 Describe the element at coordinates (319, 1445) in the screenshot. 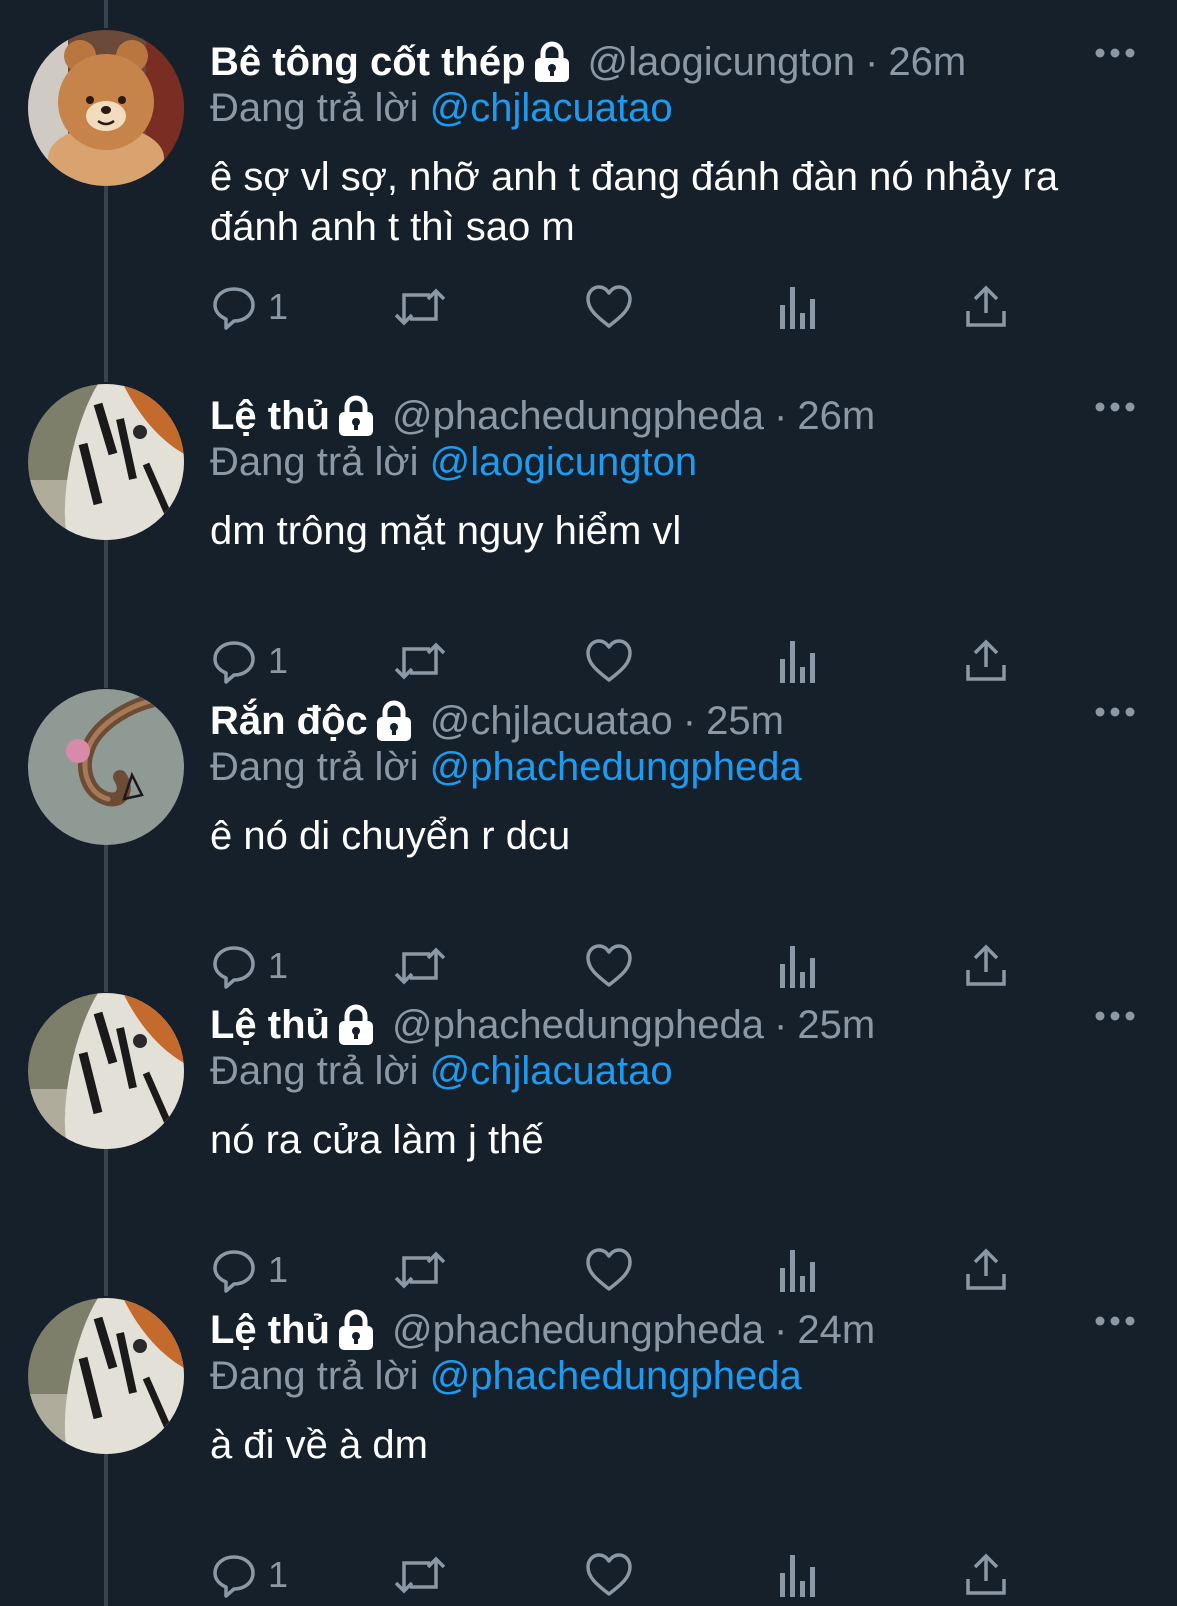

I see `tweet-text: à đi về à dm` at that location.